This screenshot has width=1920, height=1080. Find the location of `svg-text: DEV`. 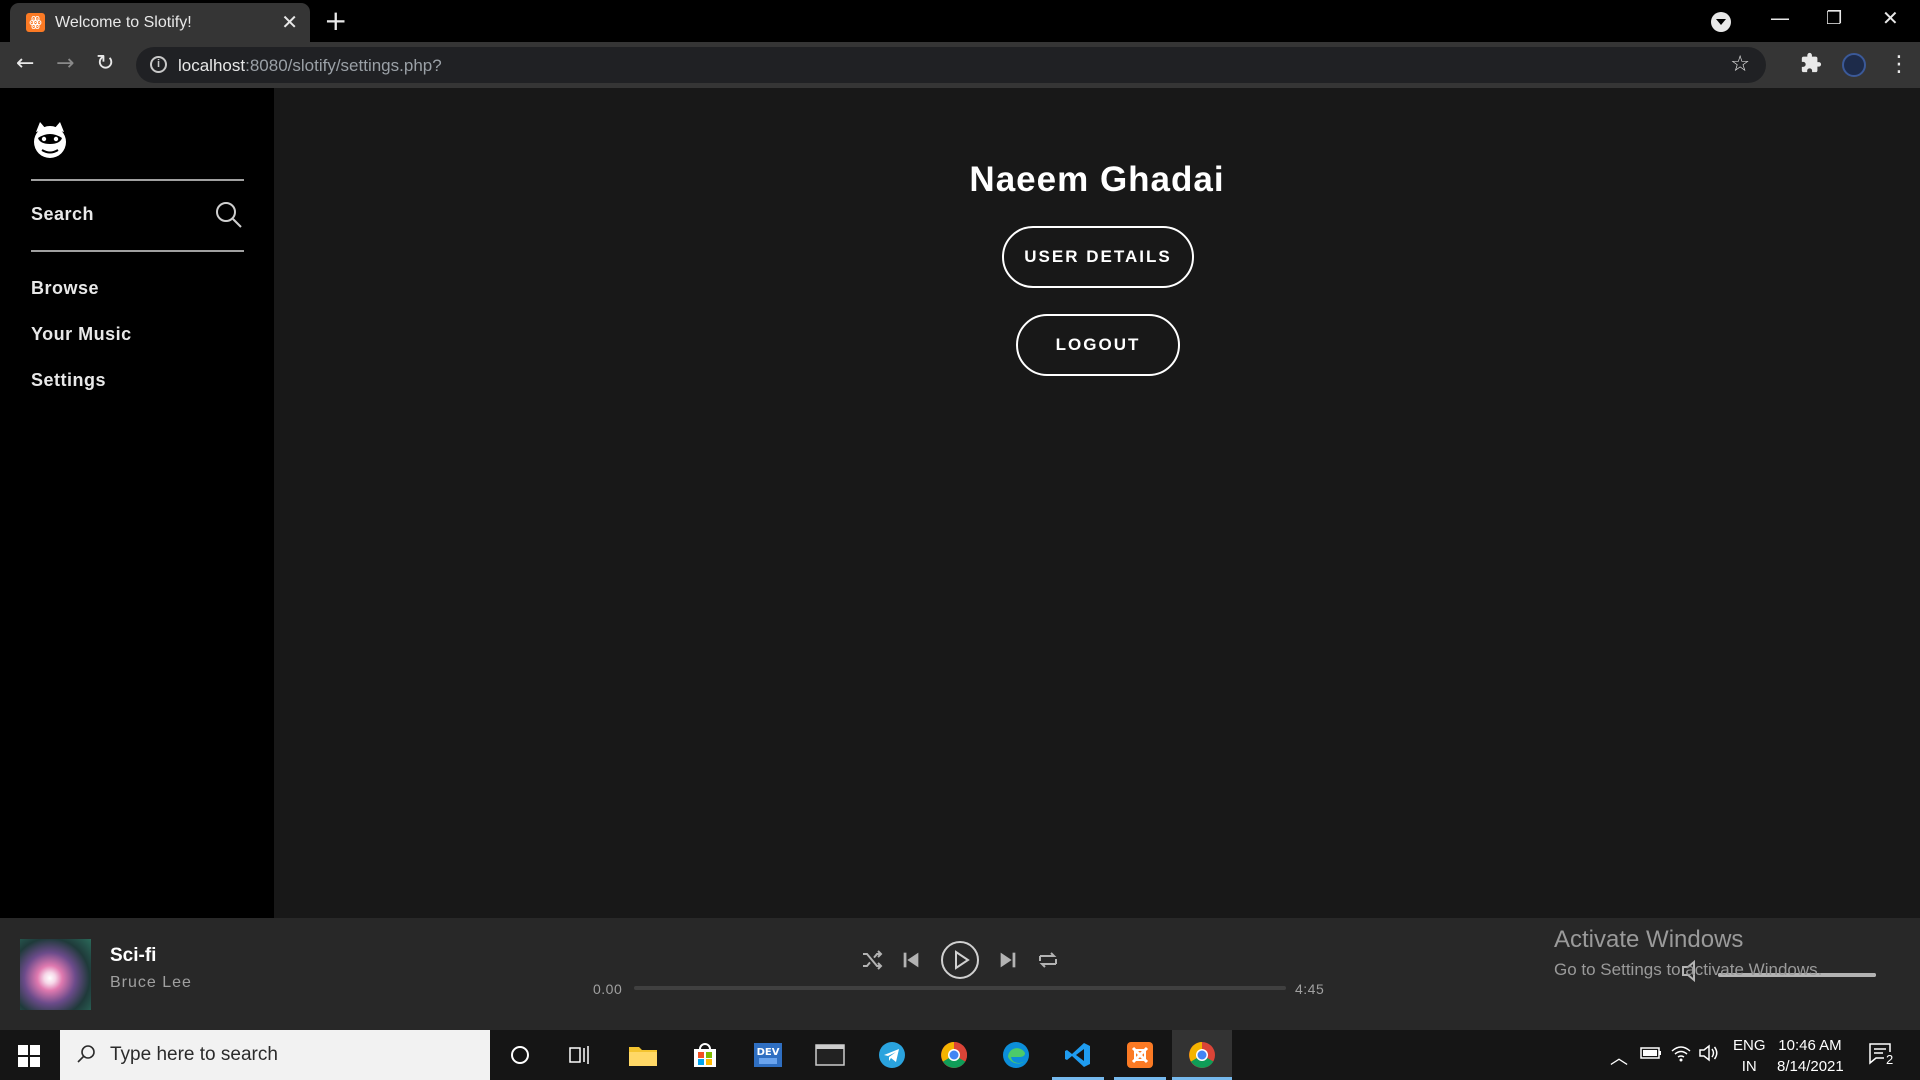

svg-text: DEV is located at coordinates (768, 1052).